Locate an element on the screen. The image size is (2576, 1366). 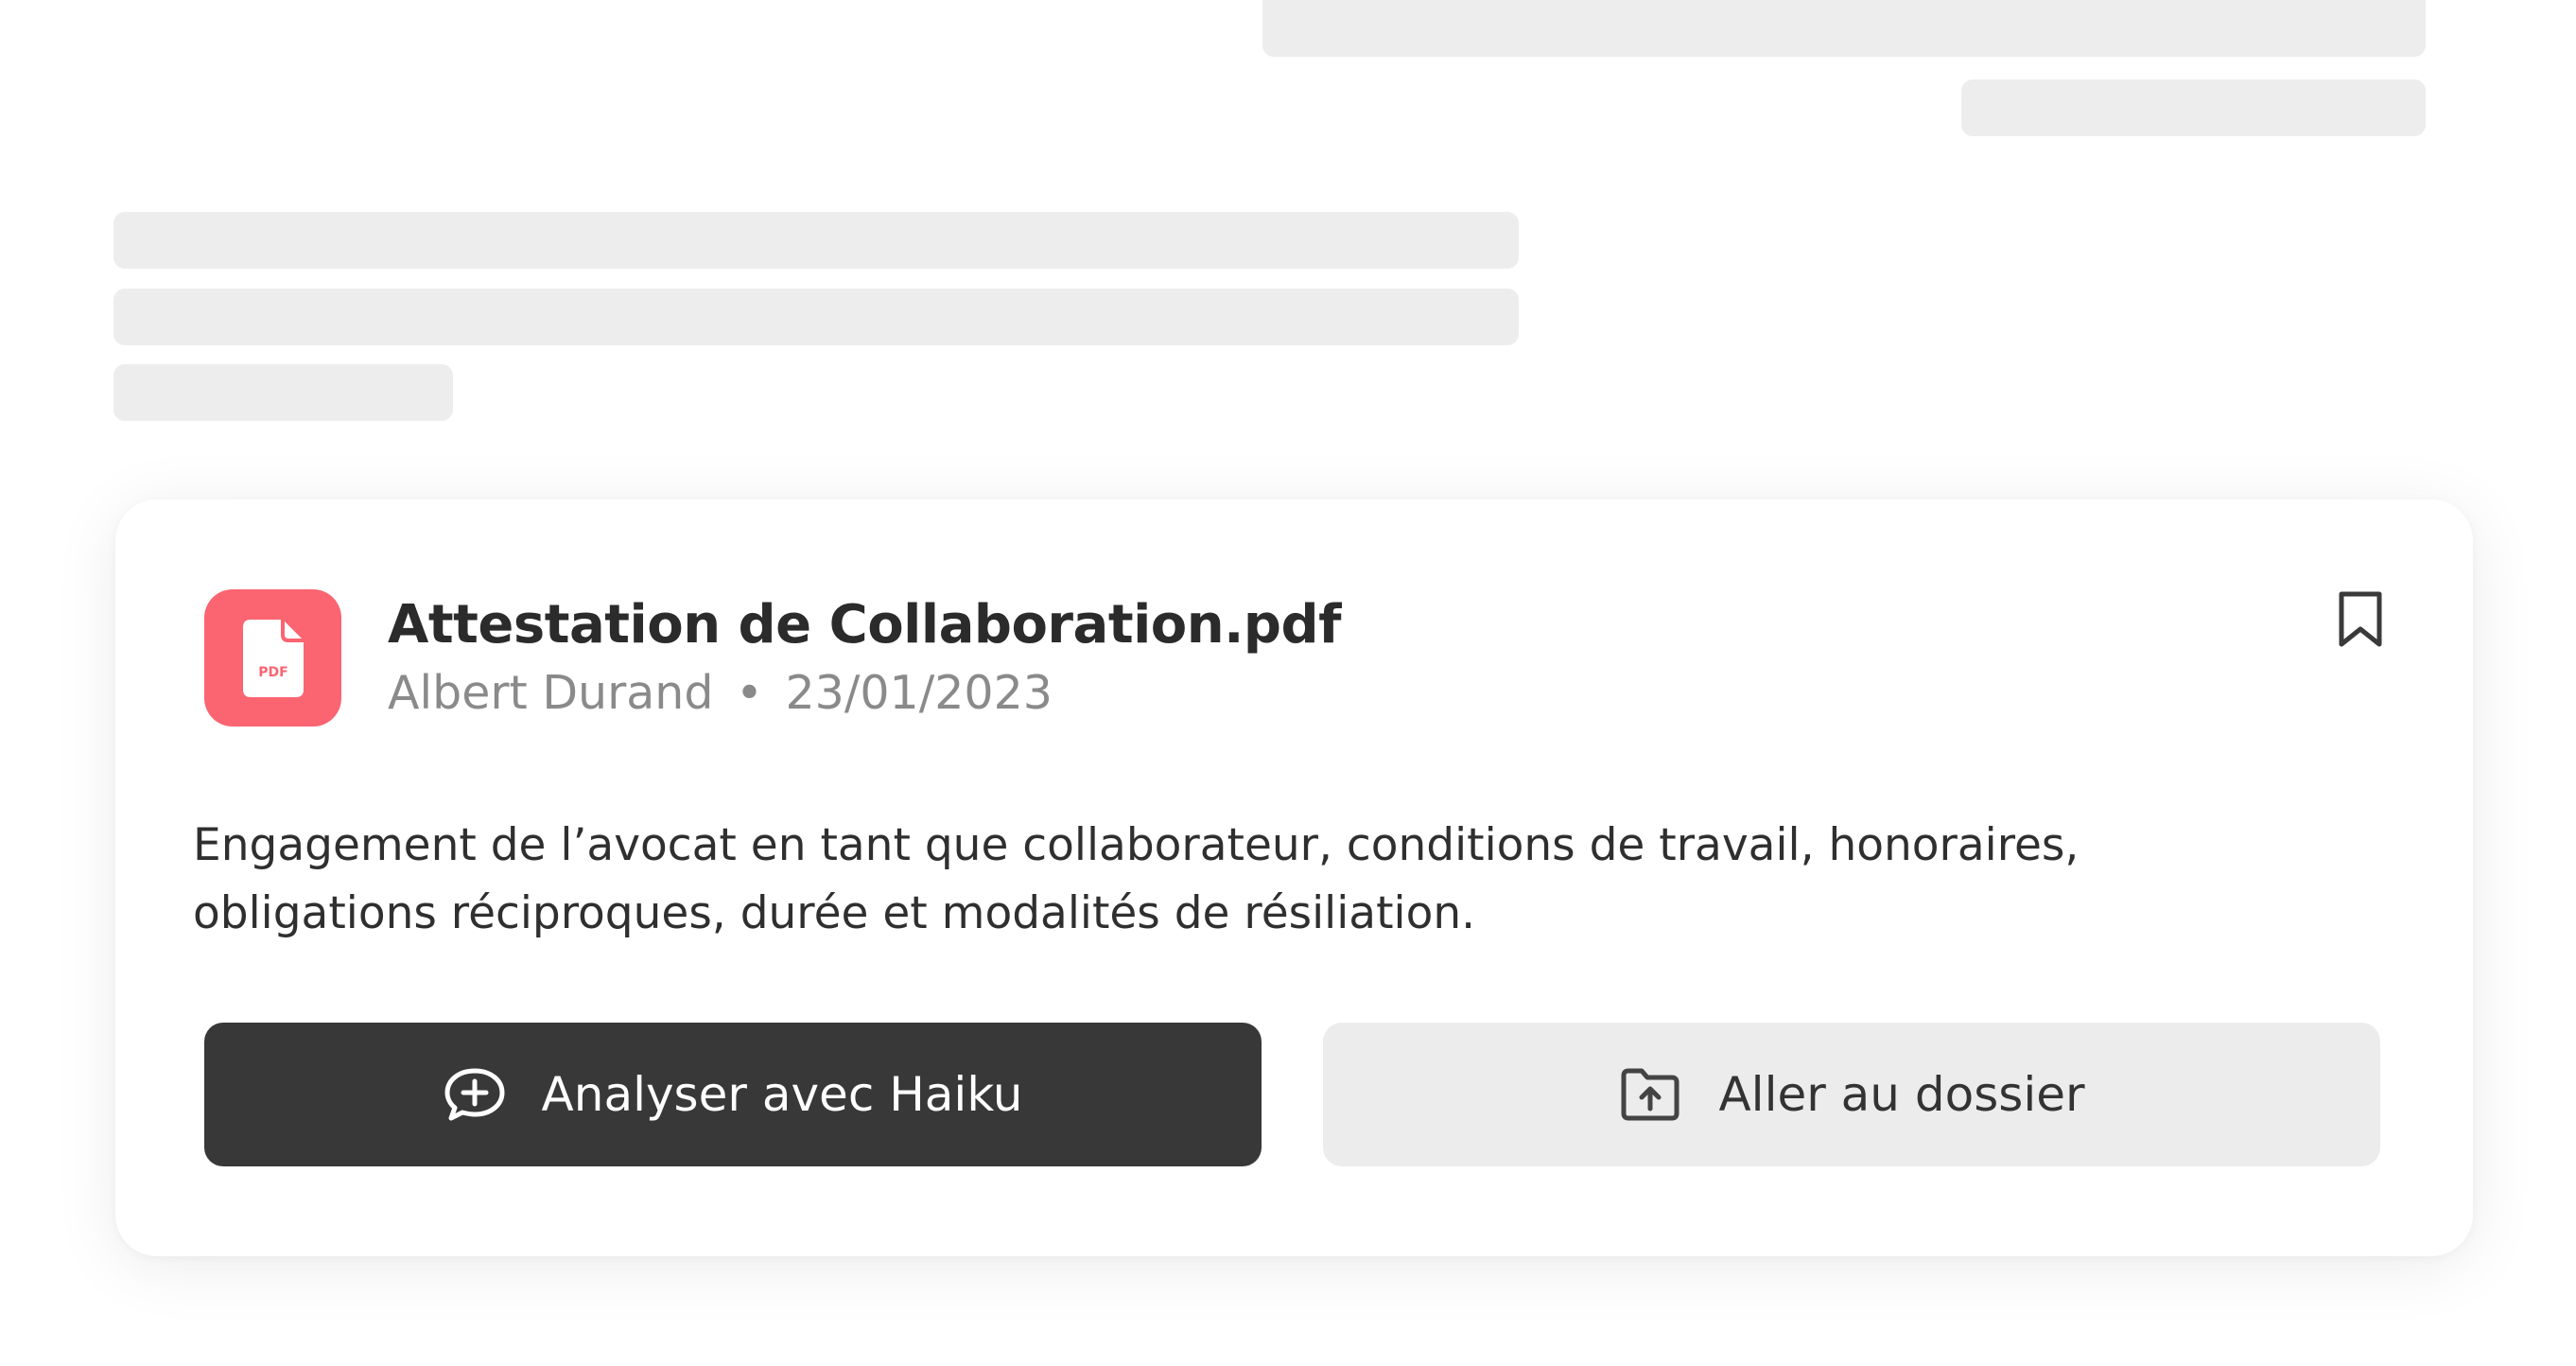
go-to-folder-label: Aller au dossier is located at coordinates (1901, 1094).